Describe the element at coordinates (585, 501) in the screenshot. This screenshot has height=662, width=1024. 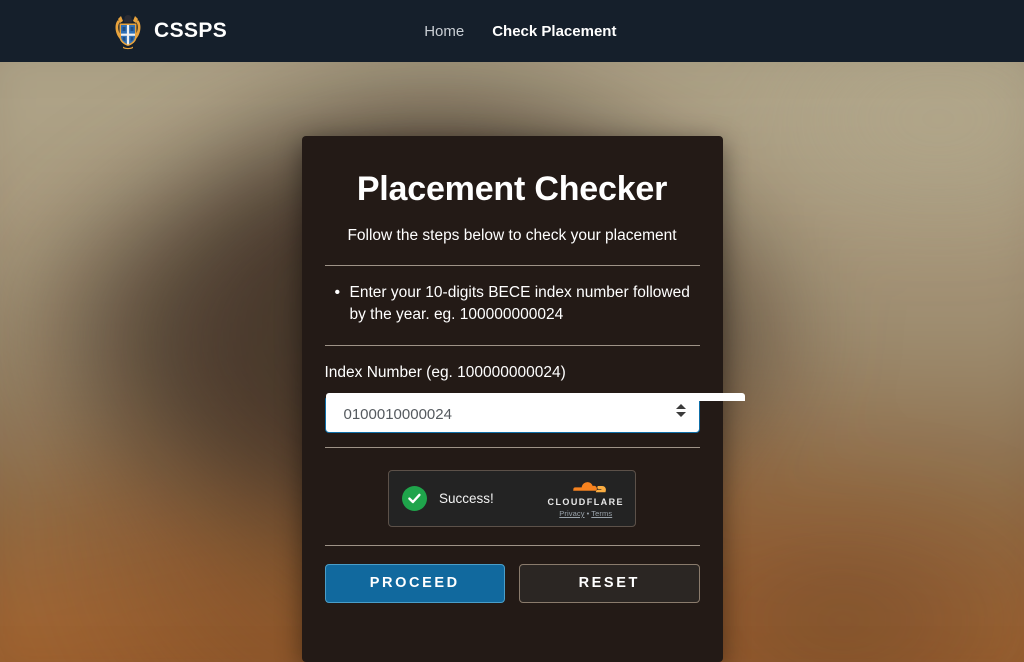
I see `cloudflare-wordmark: CLOUDFLARE` at that location.